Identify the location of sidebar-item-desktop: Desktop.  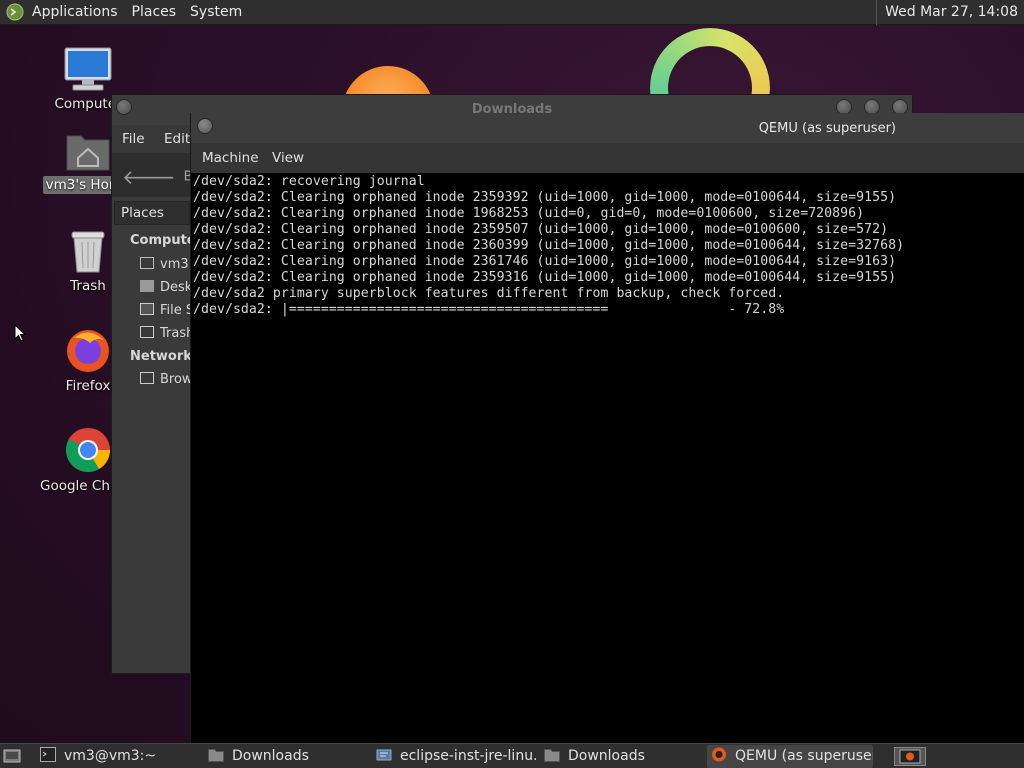
(166, 289).